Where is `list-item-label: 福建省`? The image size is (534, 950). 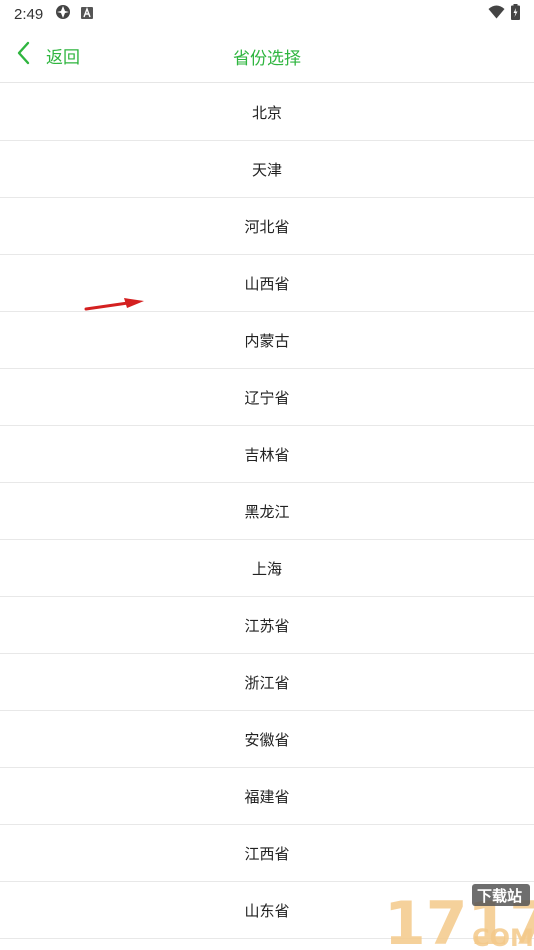
list-item-label: 福建省 is located at coordinates (267, 796).